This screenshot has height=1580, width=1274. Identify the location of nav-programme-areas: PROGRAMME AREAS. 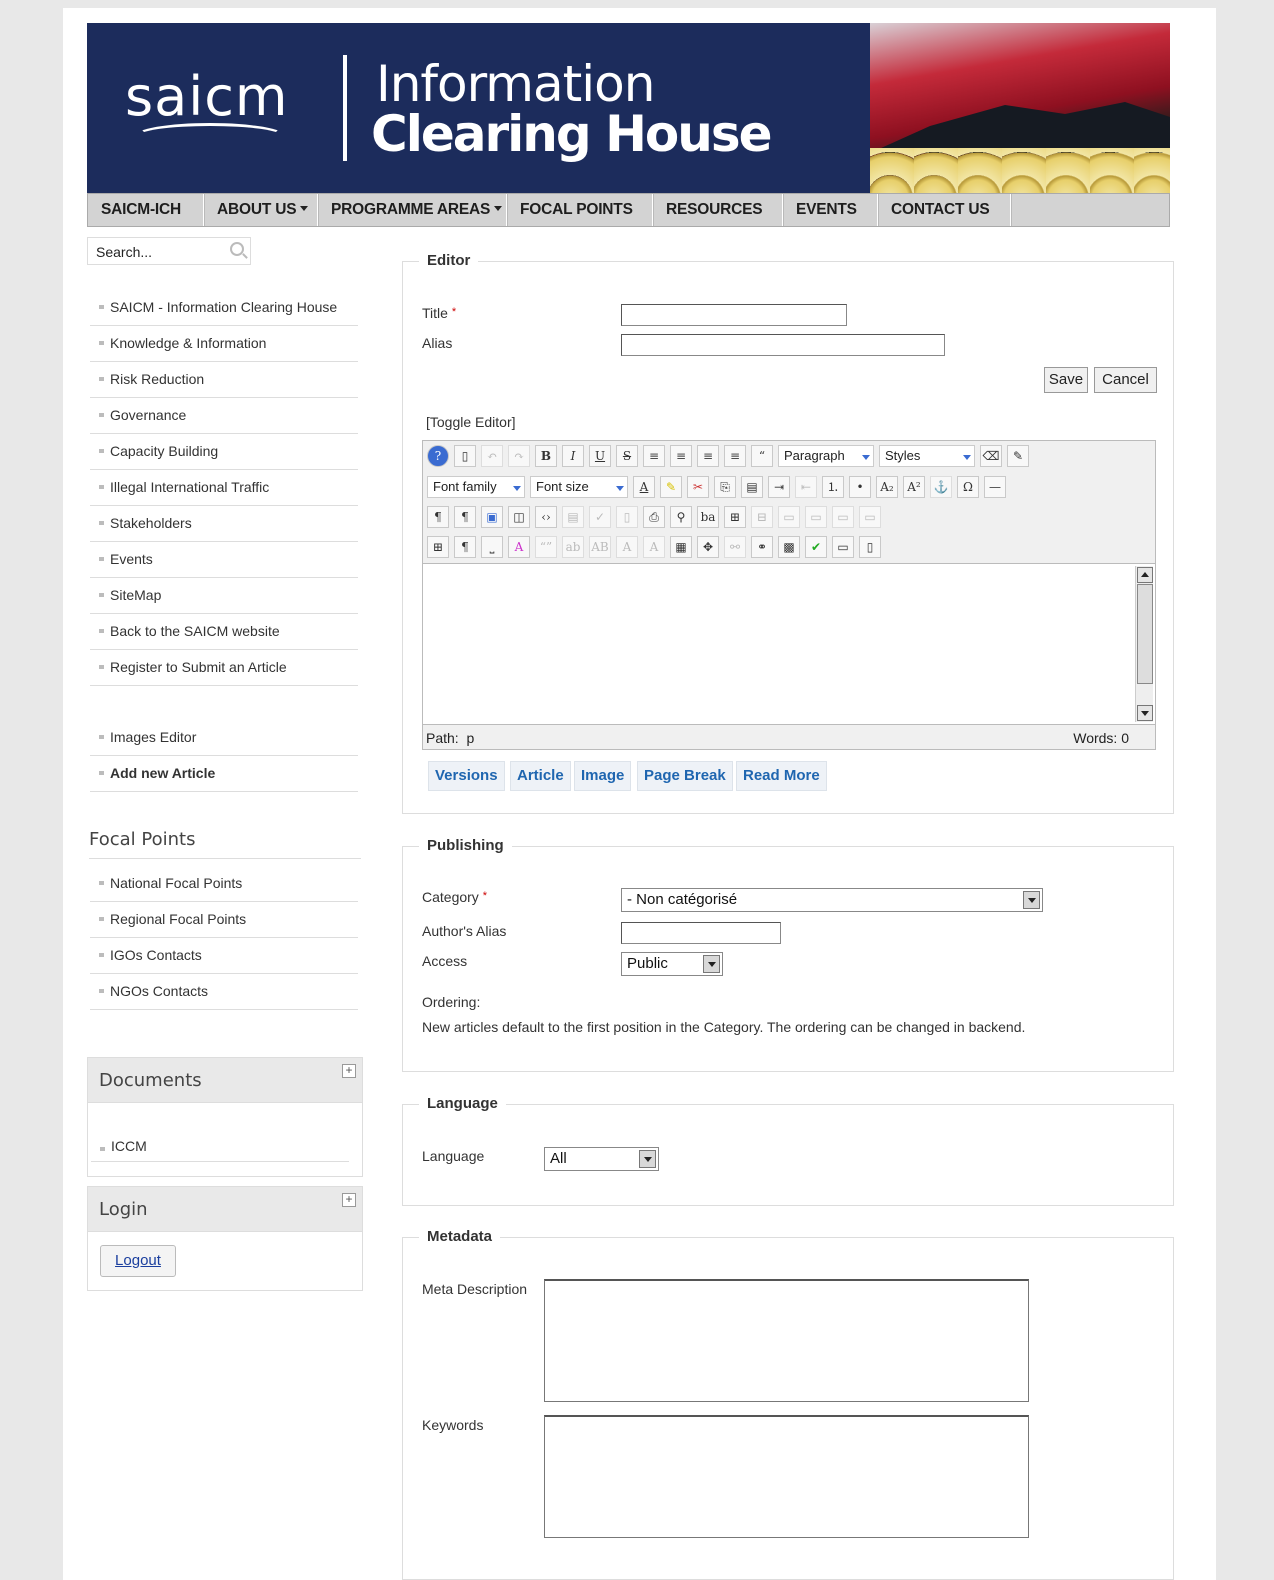
(412, 210).